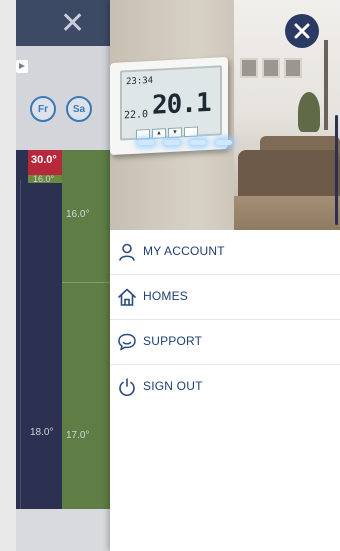  Describe the element at coordinates (42, 432) in the screenshot. I see `schedule-temp: 18.0°` at that location.